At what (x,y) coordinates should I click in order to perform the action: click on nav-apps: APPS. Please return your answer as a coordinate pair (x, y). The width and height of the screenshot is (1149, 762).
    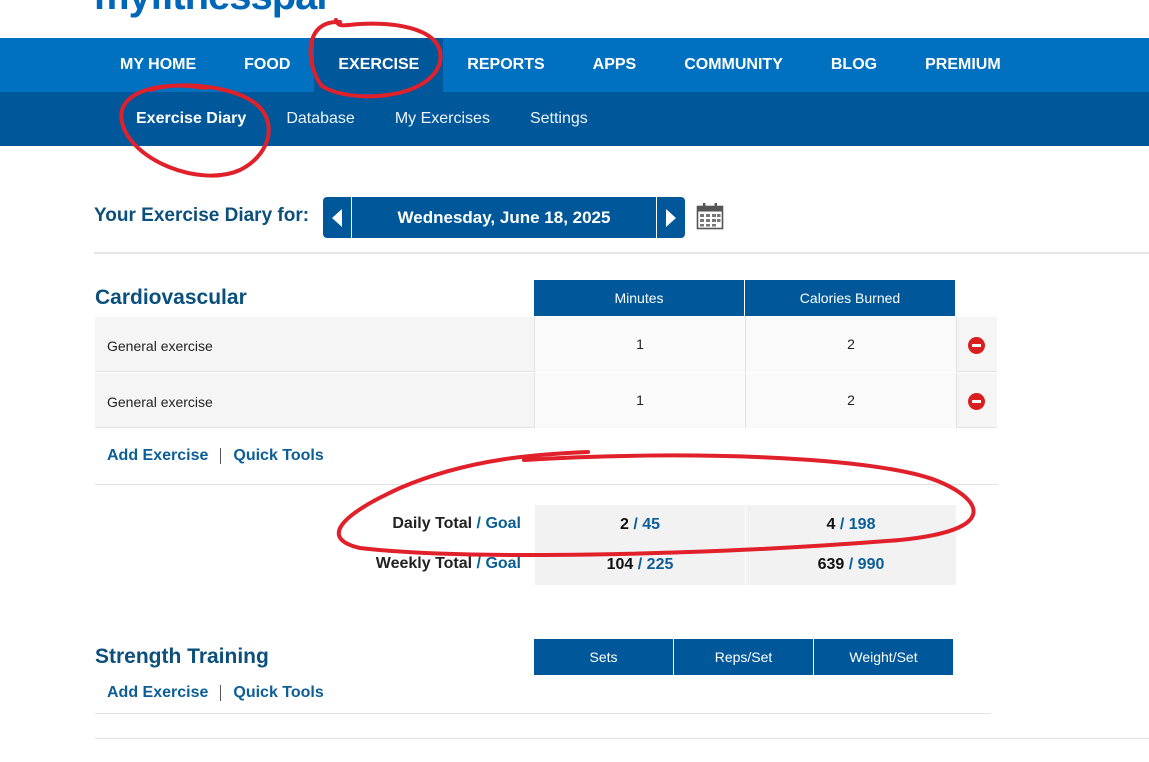
    Looking at the image, I should click on (615, 65).